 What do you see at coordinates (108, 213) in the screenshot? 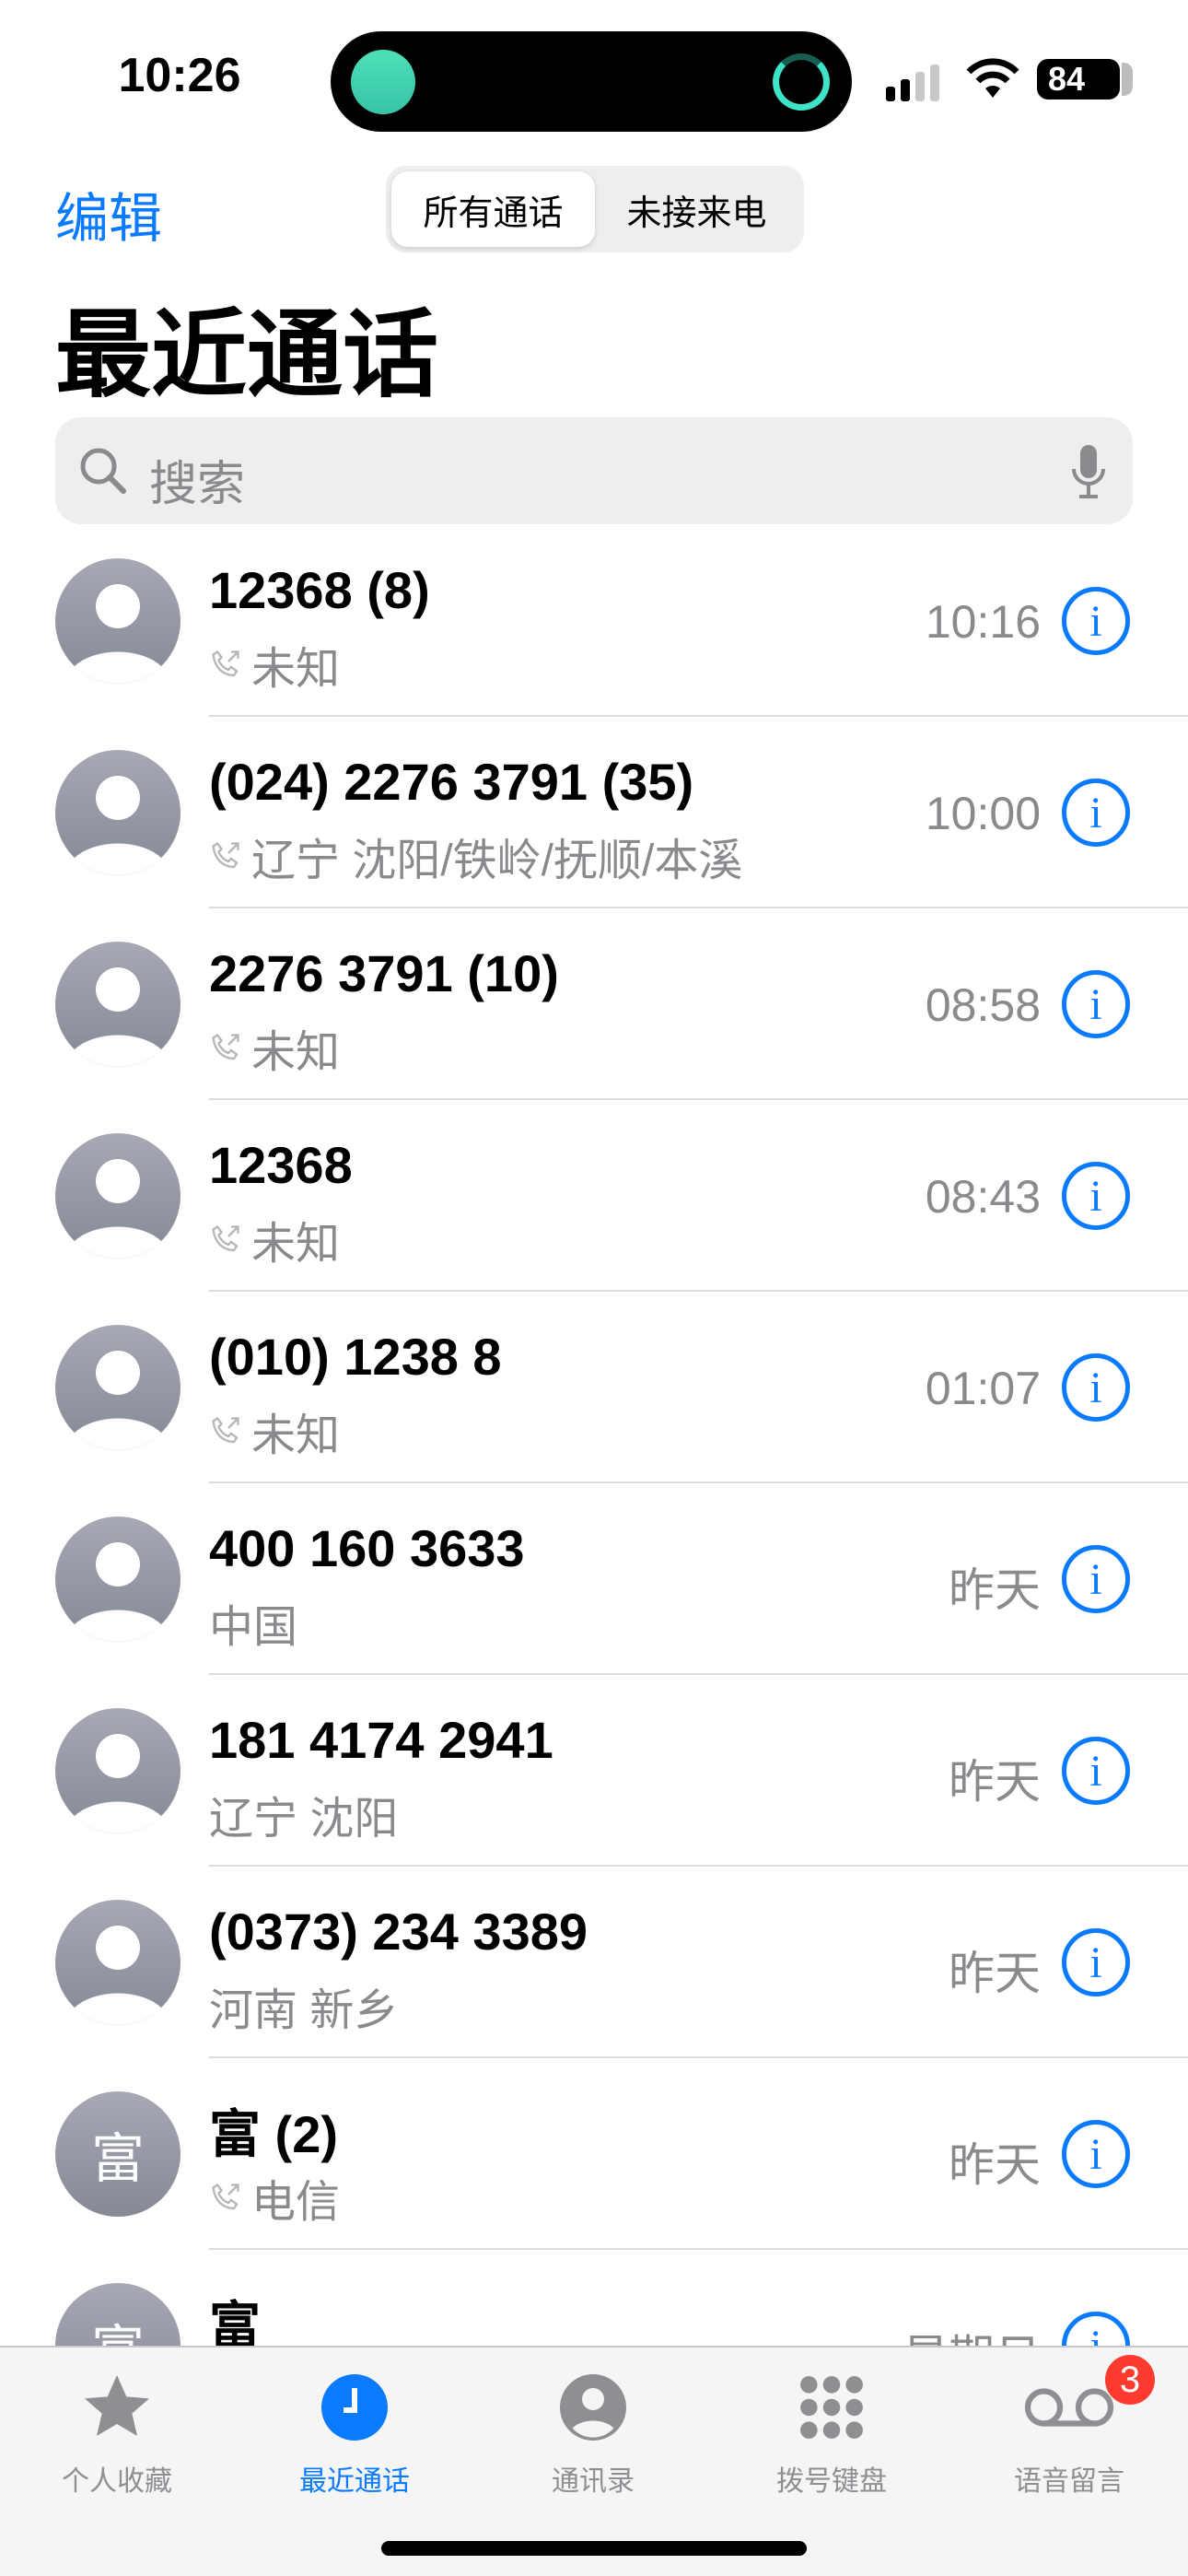
I see `edit-button: 编辑` at bounding box center [108, 213].